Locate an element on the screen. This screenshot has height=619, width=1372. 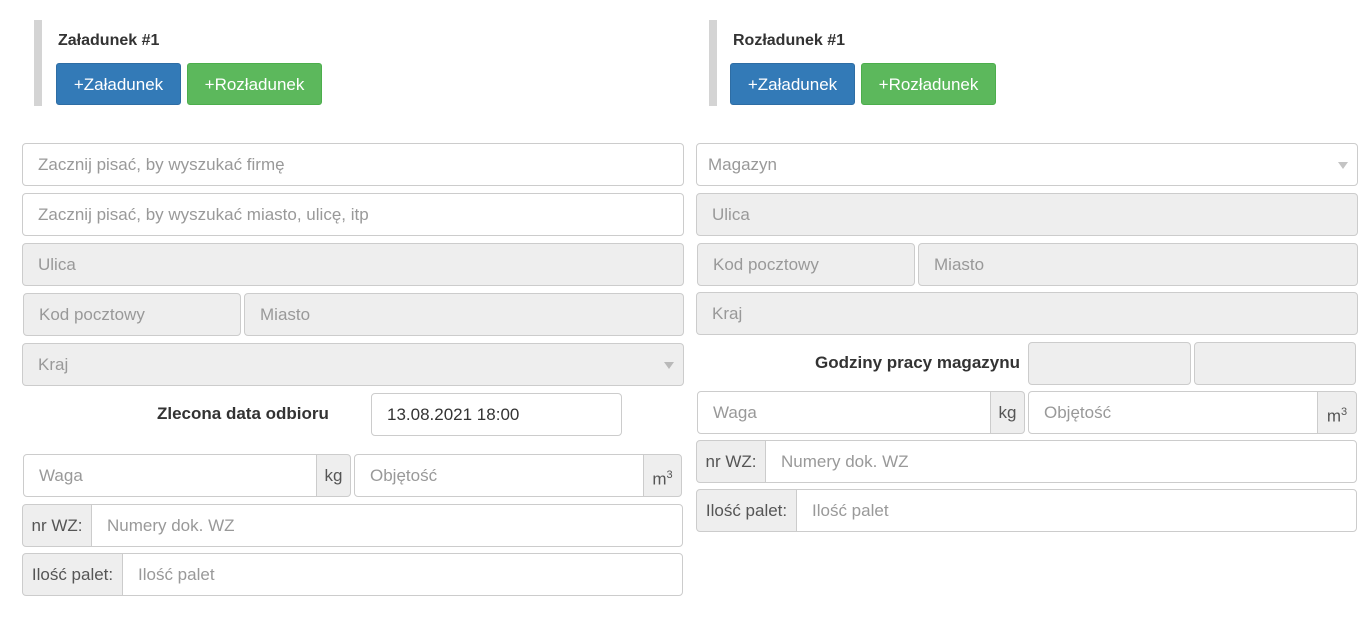
country-select: Kraj is located at coordinates (353, 364).